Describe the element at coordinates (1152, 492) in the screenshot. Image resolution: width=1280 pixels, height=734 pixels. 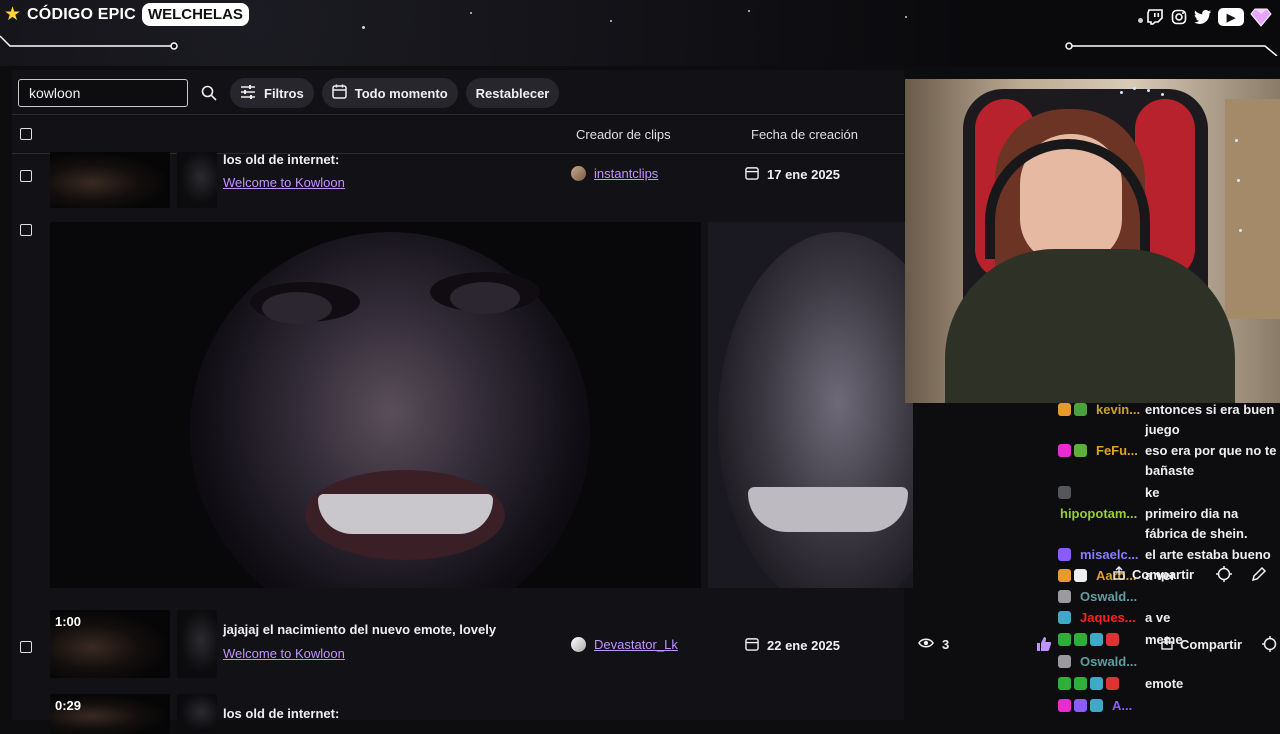
I see `chat-text: ke` at that location.